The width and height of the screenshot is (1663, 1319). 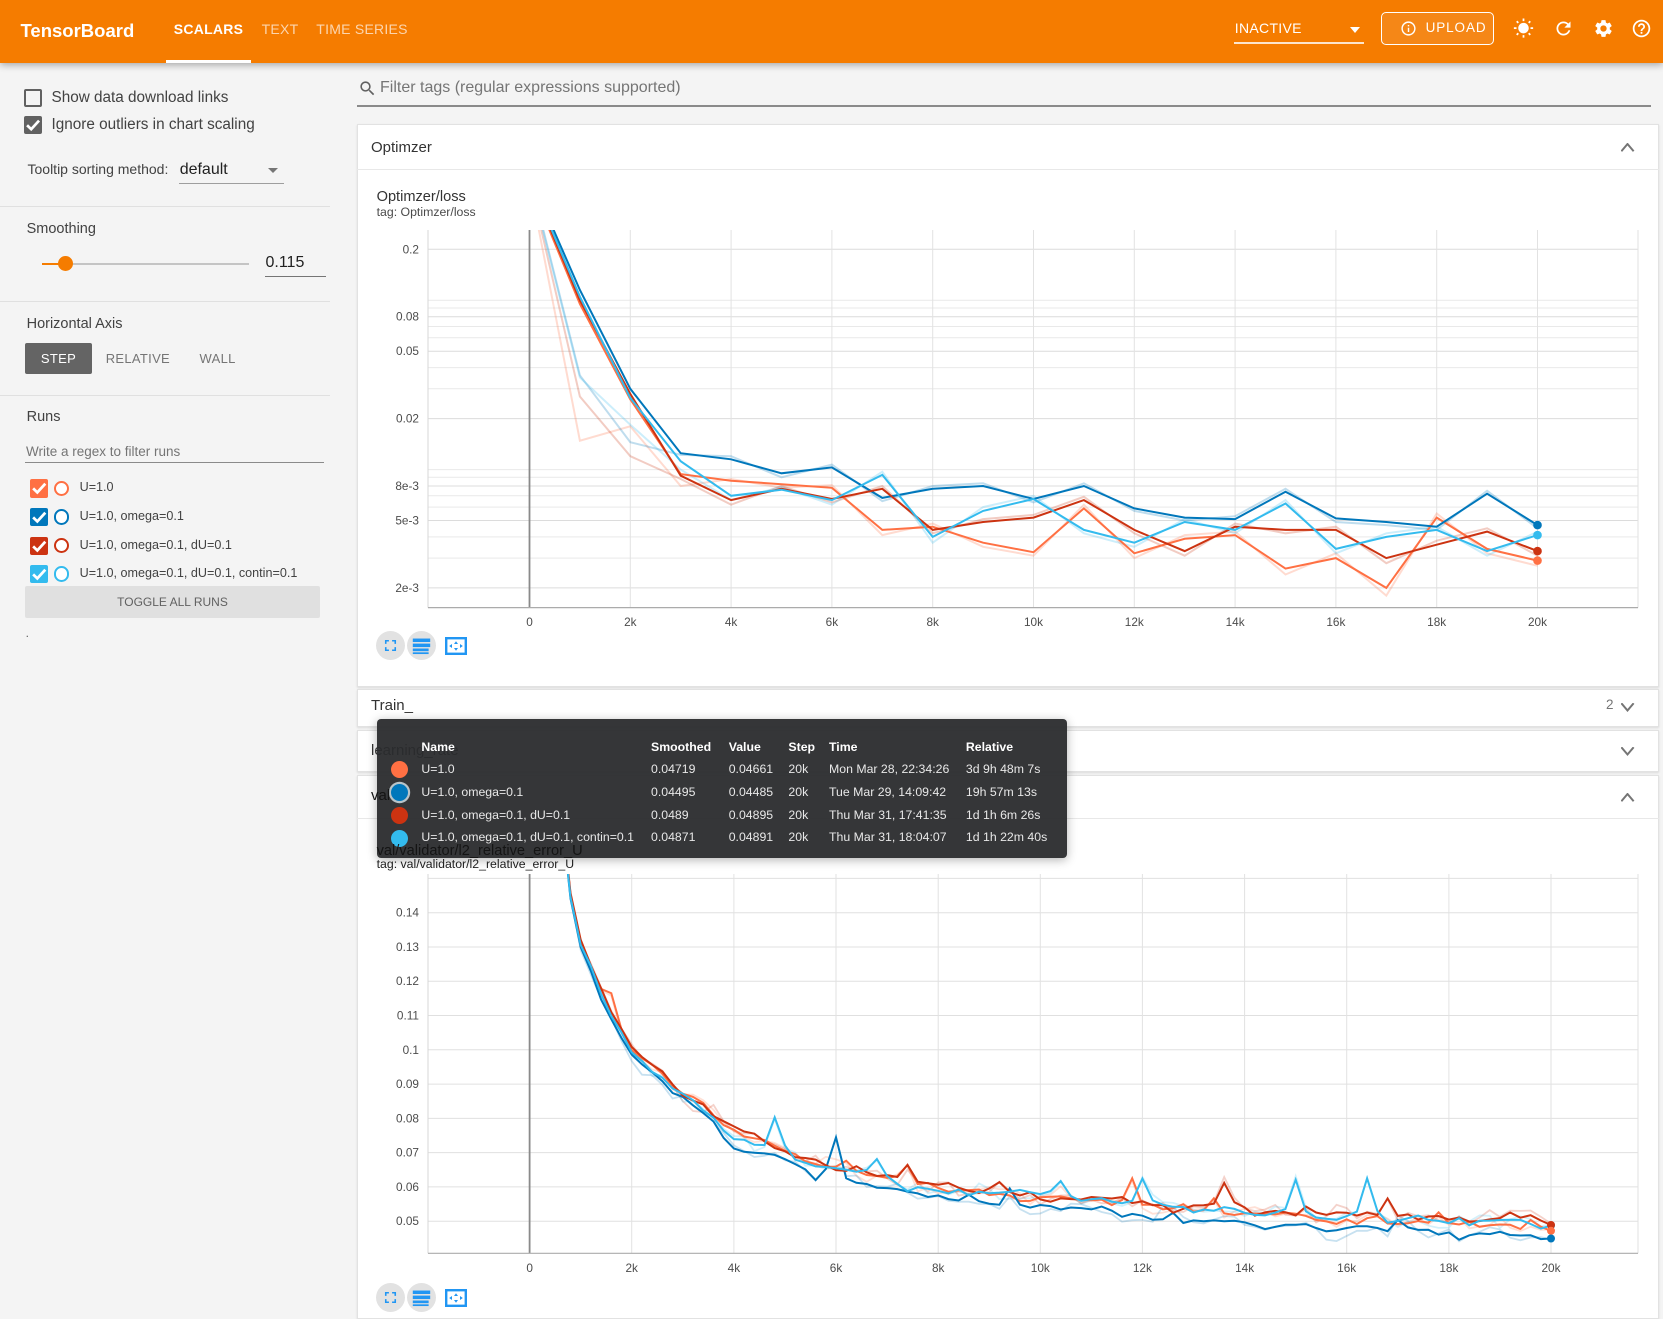 What do you see at coordinates (408, 1016) in the screenshot?
I see `svg-text: 0.11` at bounding box center [408, 1016].